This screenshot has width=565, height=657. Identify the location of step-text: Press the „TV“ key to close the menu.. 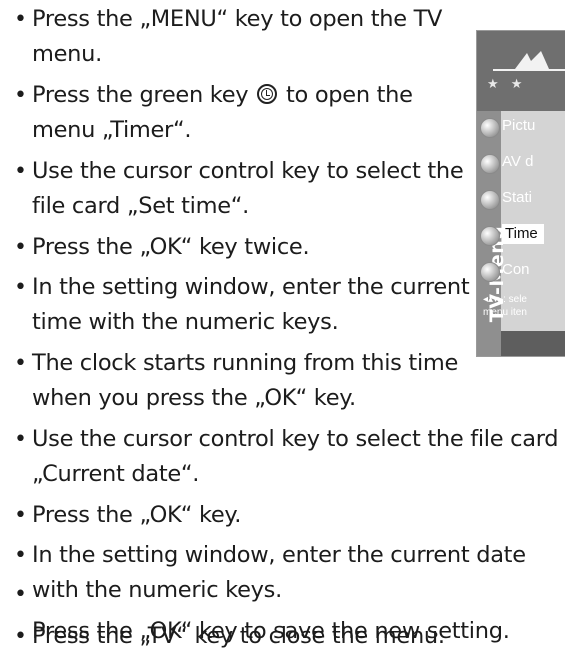
(238, 636).